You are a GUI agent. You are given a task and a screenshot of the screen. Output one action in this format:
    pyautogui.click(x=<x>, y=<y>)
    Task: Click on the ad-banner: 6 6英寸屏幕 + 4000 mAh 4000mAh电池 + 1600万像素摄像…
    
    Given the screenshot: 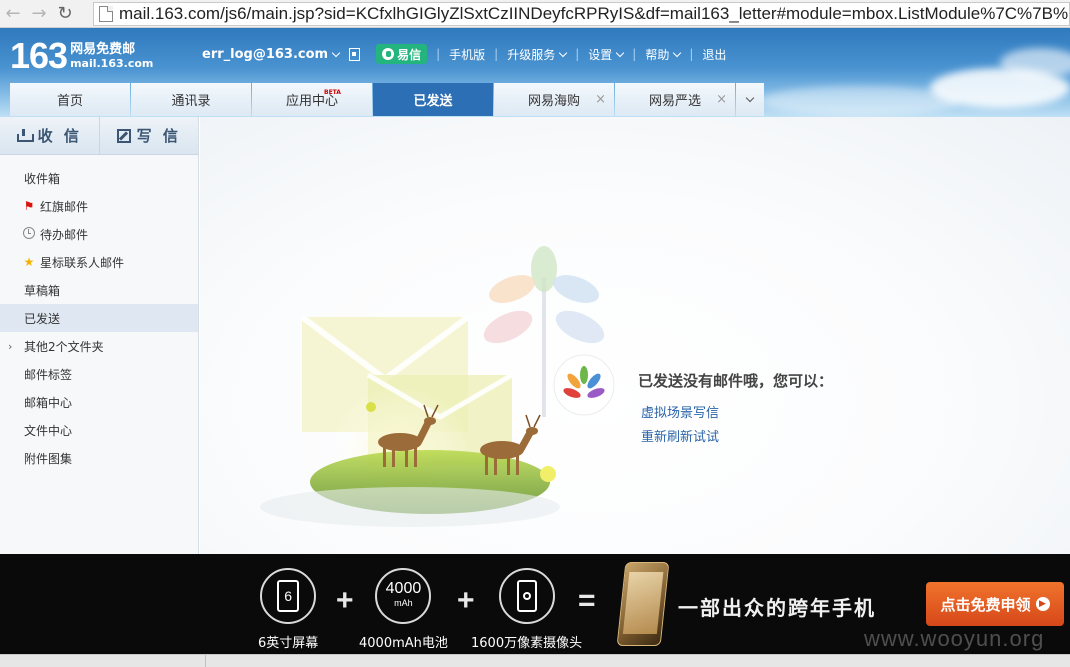 What is the action you would take?
    pyautogui.click(x=535, y=604)
    